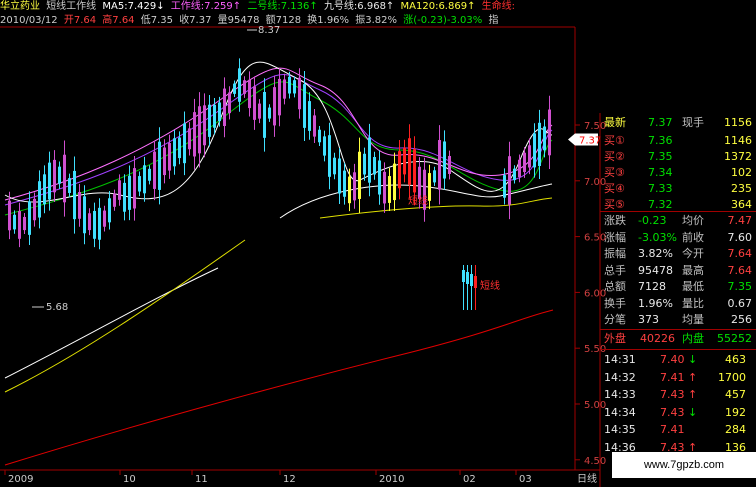 This screenshot has height=487, width=756. Describe the element at coordinates (620, 359) in the screenshot. I see `tick-time: 14:31` at that location.